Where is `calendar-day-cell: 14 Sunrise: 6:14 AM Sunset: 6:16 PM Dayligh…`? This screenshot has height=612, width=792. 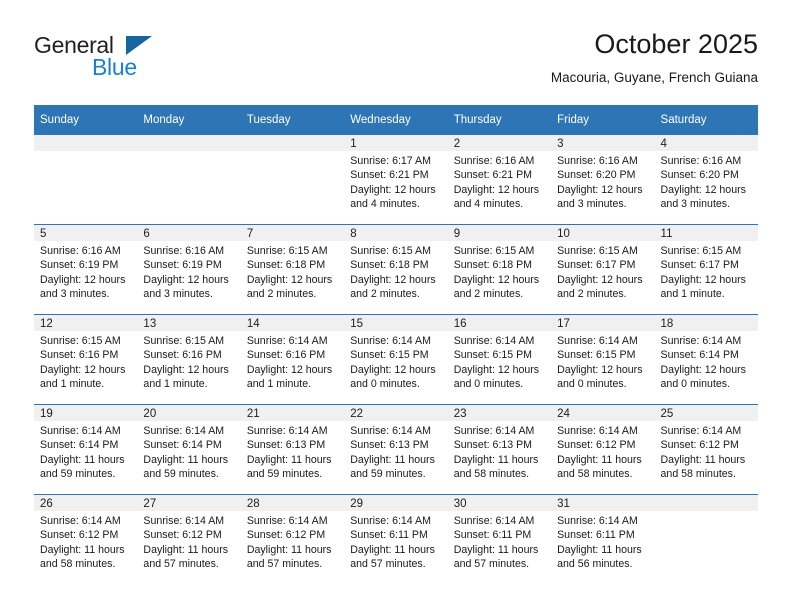 calendar-day-cell: 14 Sunrise: 6:14 AM Sunset: 6:16 PM Dayligh… is located at coordinates (292, 359).